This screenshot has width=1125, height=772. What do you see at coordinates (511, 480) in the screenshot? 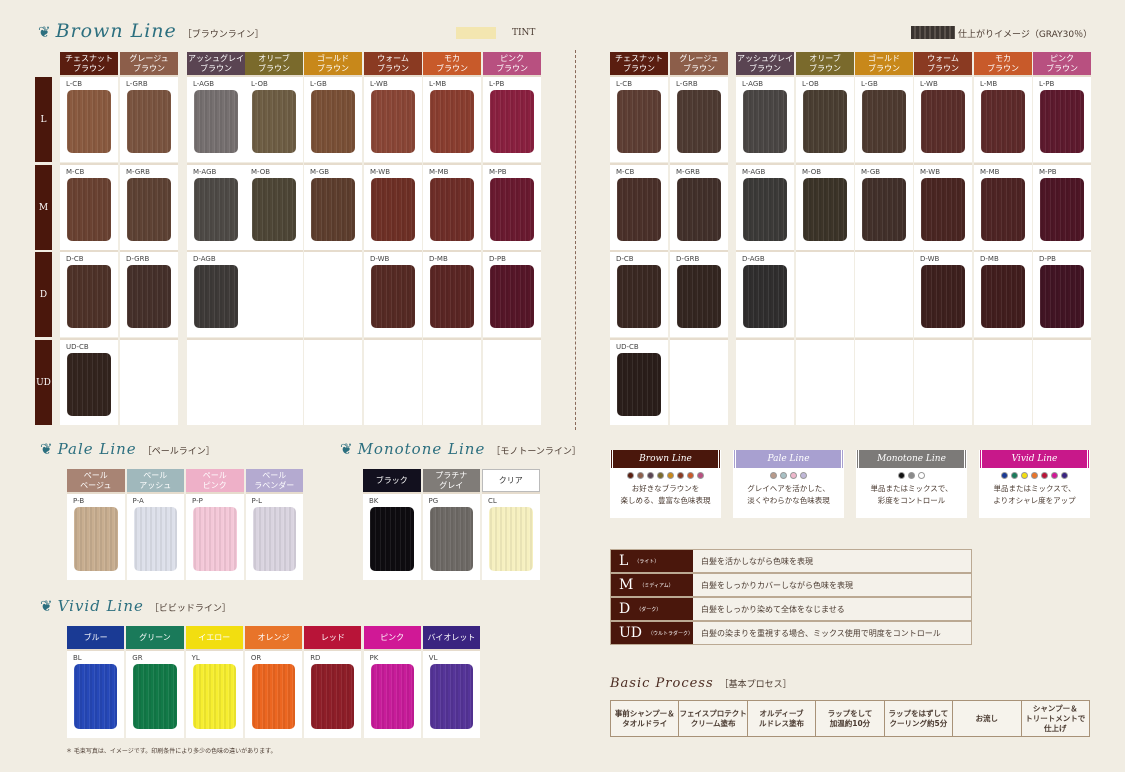
I see `column-header: クリア` at bounding box center [511, 480].